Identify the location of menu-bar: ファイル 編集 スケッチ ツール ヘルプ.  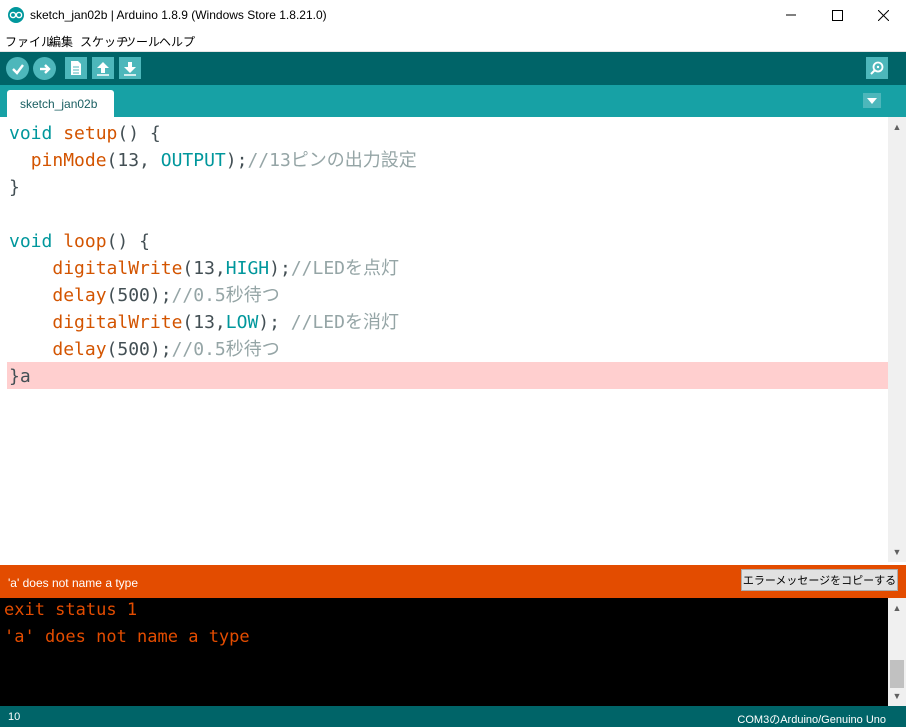
(453, 41).